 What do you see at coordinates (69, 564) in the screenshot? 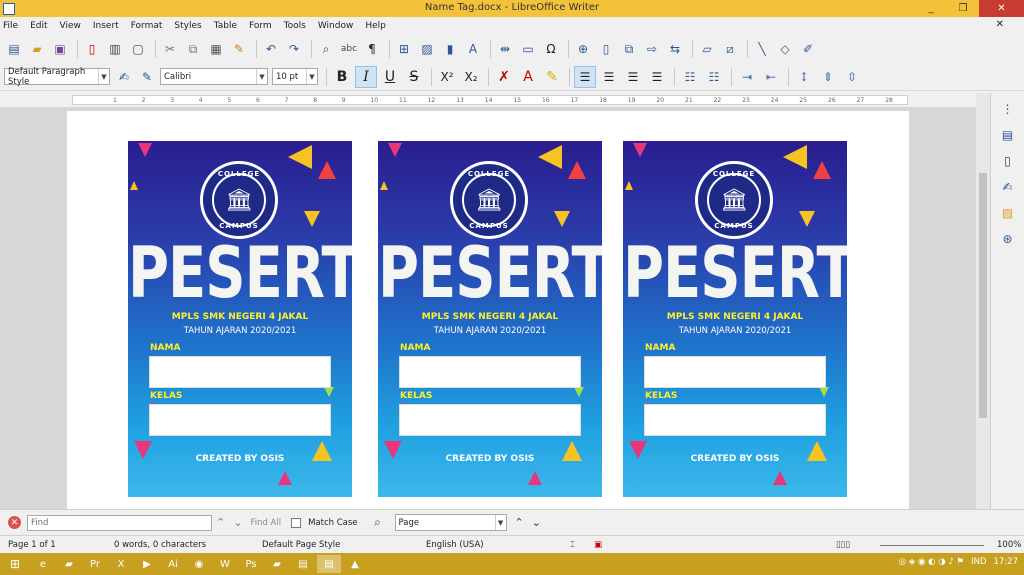
I see `explorer-app-icon: ▰` at bounding box center [69, 564].